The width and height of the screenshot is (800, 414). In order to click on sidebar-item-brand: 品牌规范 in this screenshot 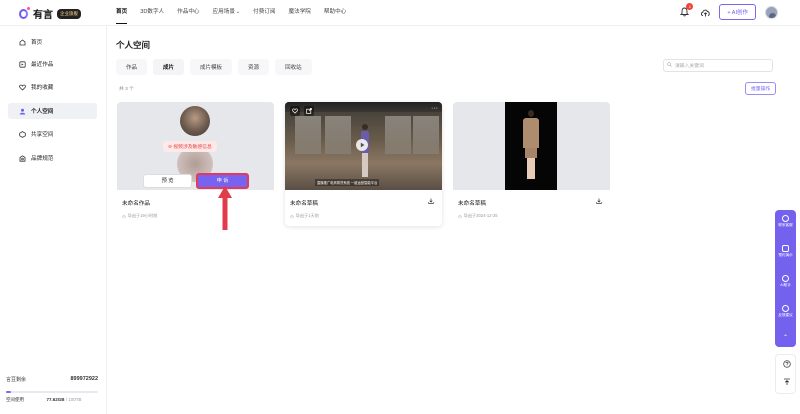, I will do `click(52, 158)`.